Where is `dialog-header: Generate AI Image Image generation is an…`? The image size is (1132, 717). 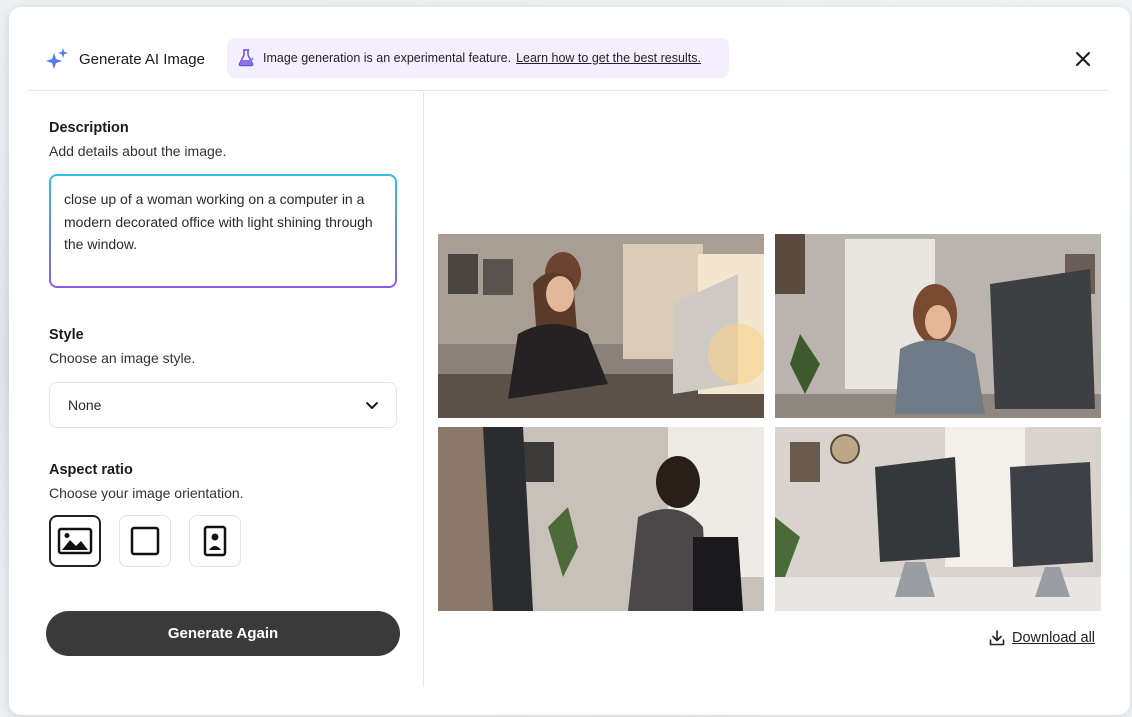
dialog-header: Generate AI Image Image generation is an… is located at coordinates (569, 59).